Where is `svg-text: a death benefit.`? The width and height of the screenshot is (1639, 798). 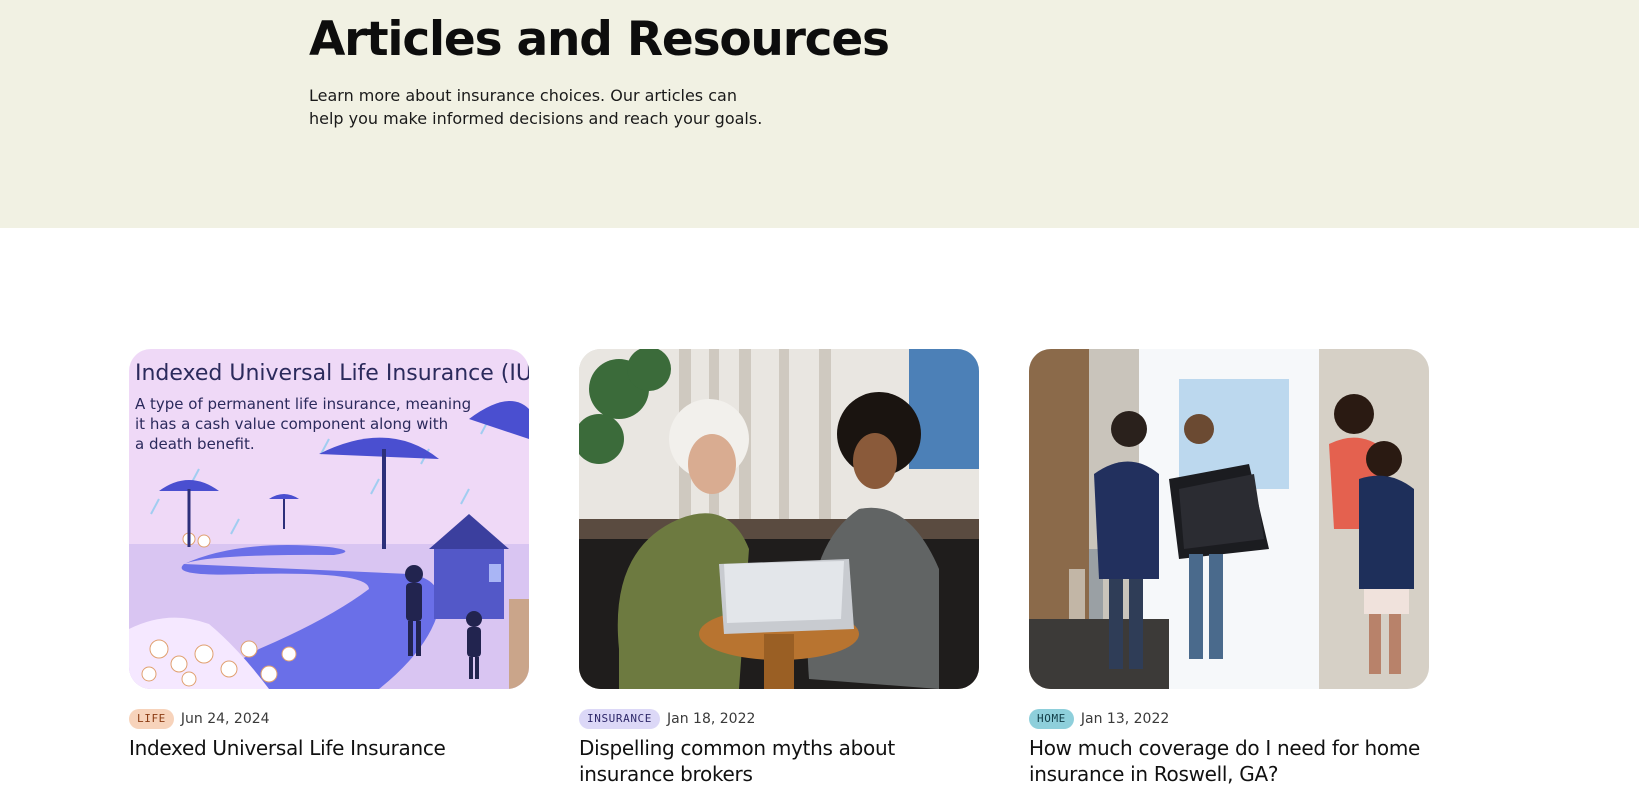
svg-text: a death benefit. is located at coordinates (195, 444).